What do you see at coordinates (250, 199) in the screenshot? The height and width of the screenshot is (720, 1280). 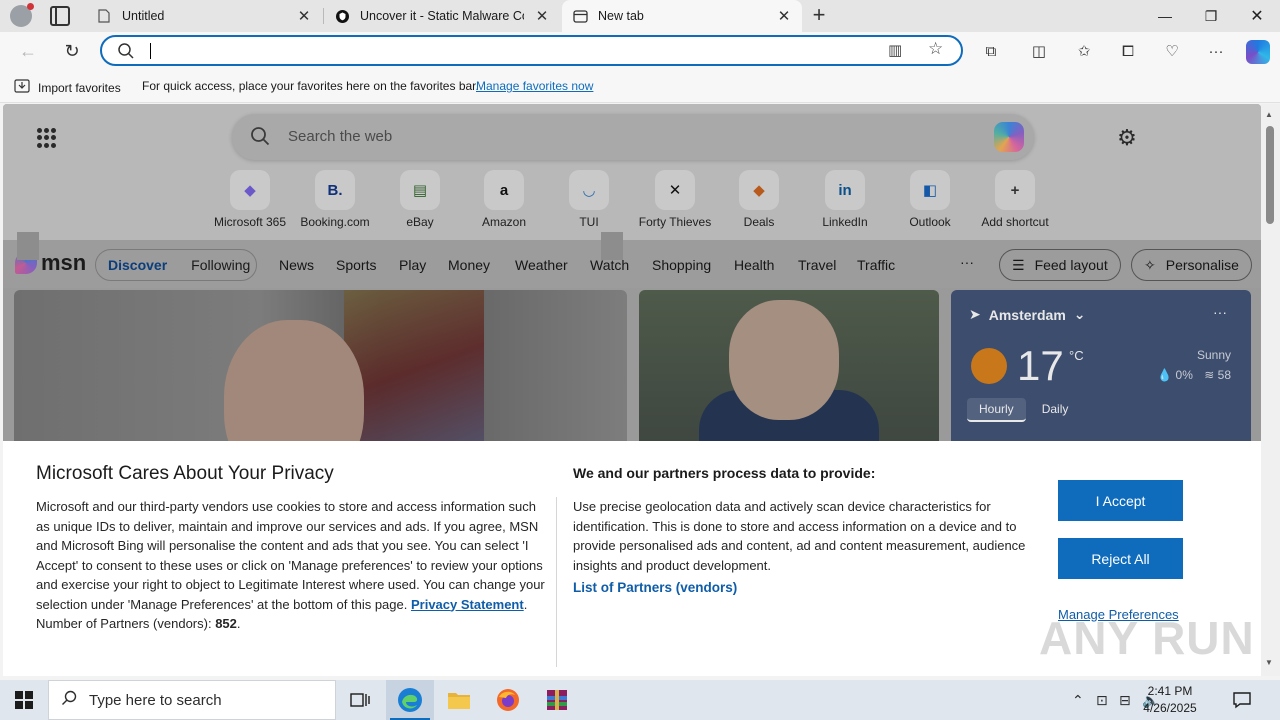 I see `shortcut-microsoft-365: ◆ Microsoft 365` at bounding box center [250, 199].